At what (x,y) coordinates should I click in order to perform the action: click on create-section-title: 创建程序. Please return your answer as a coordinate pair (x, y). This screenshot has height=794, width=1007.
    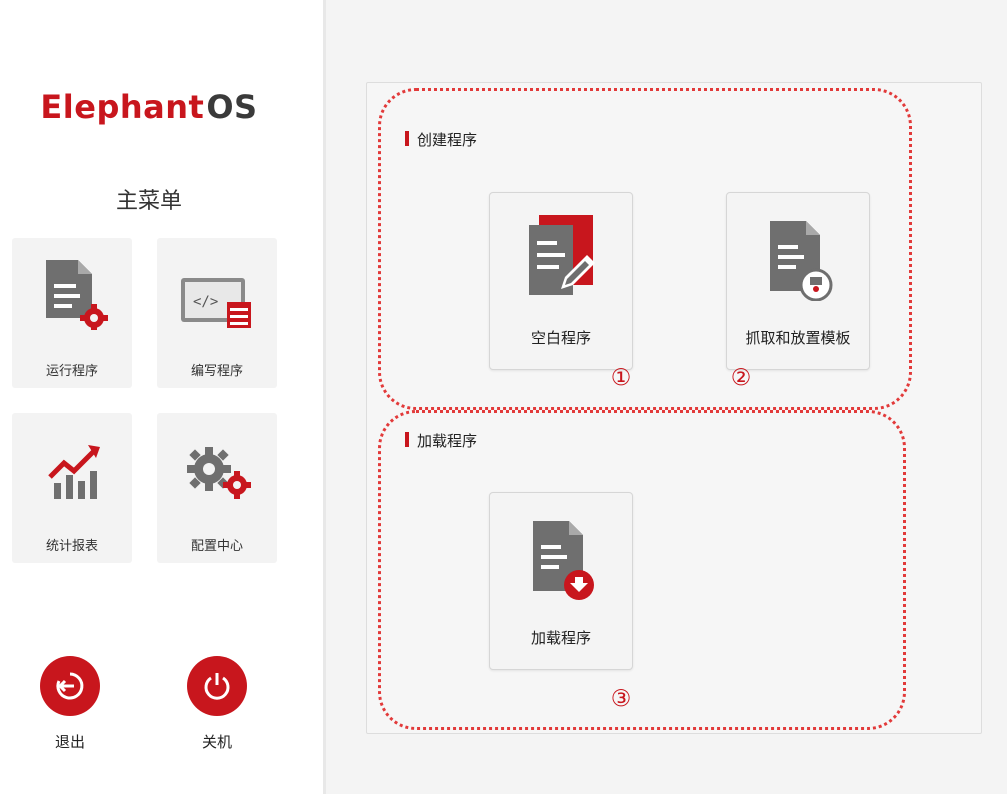
    Looking at the image, I should click on (441, 139).